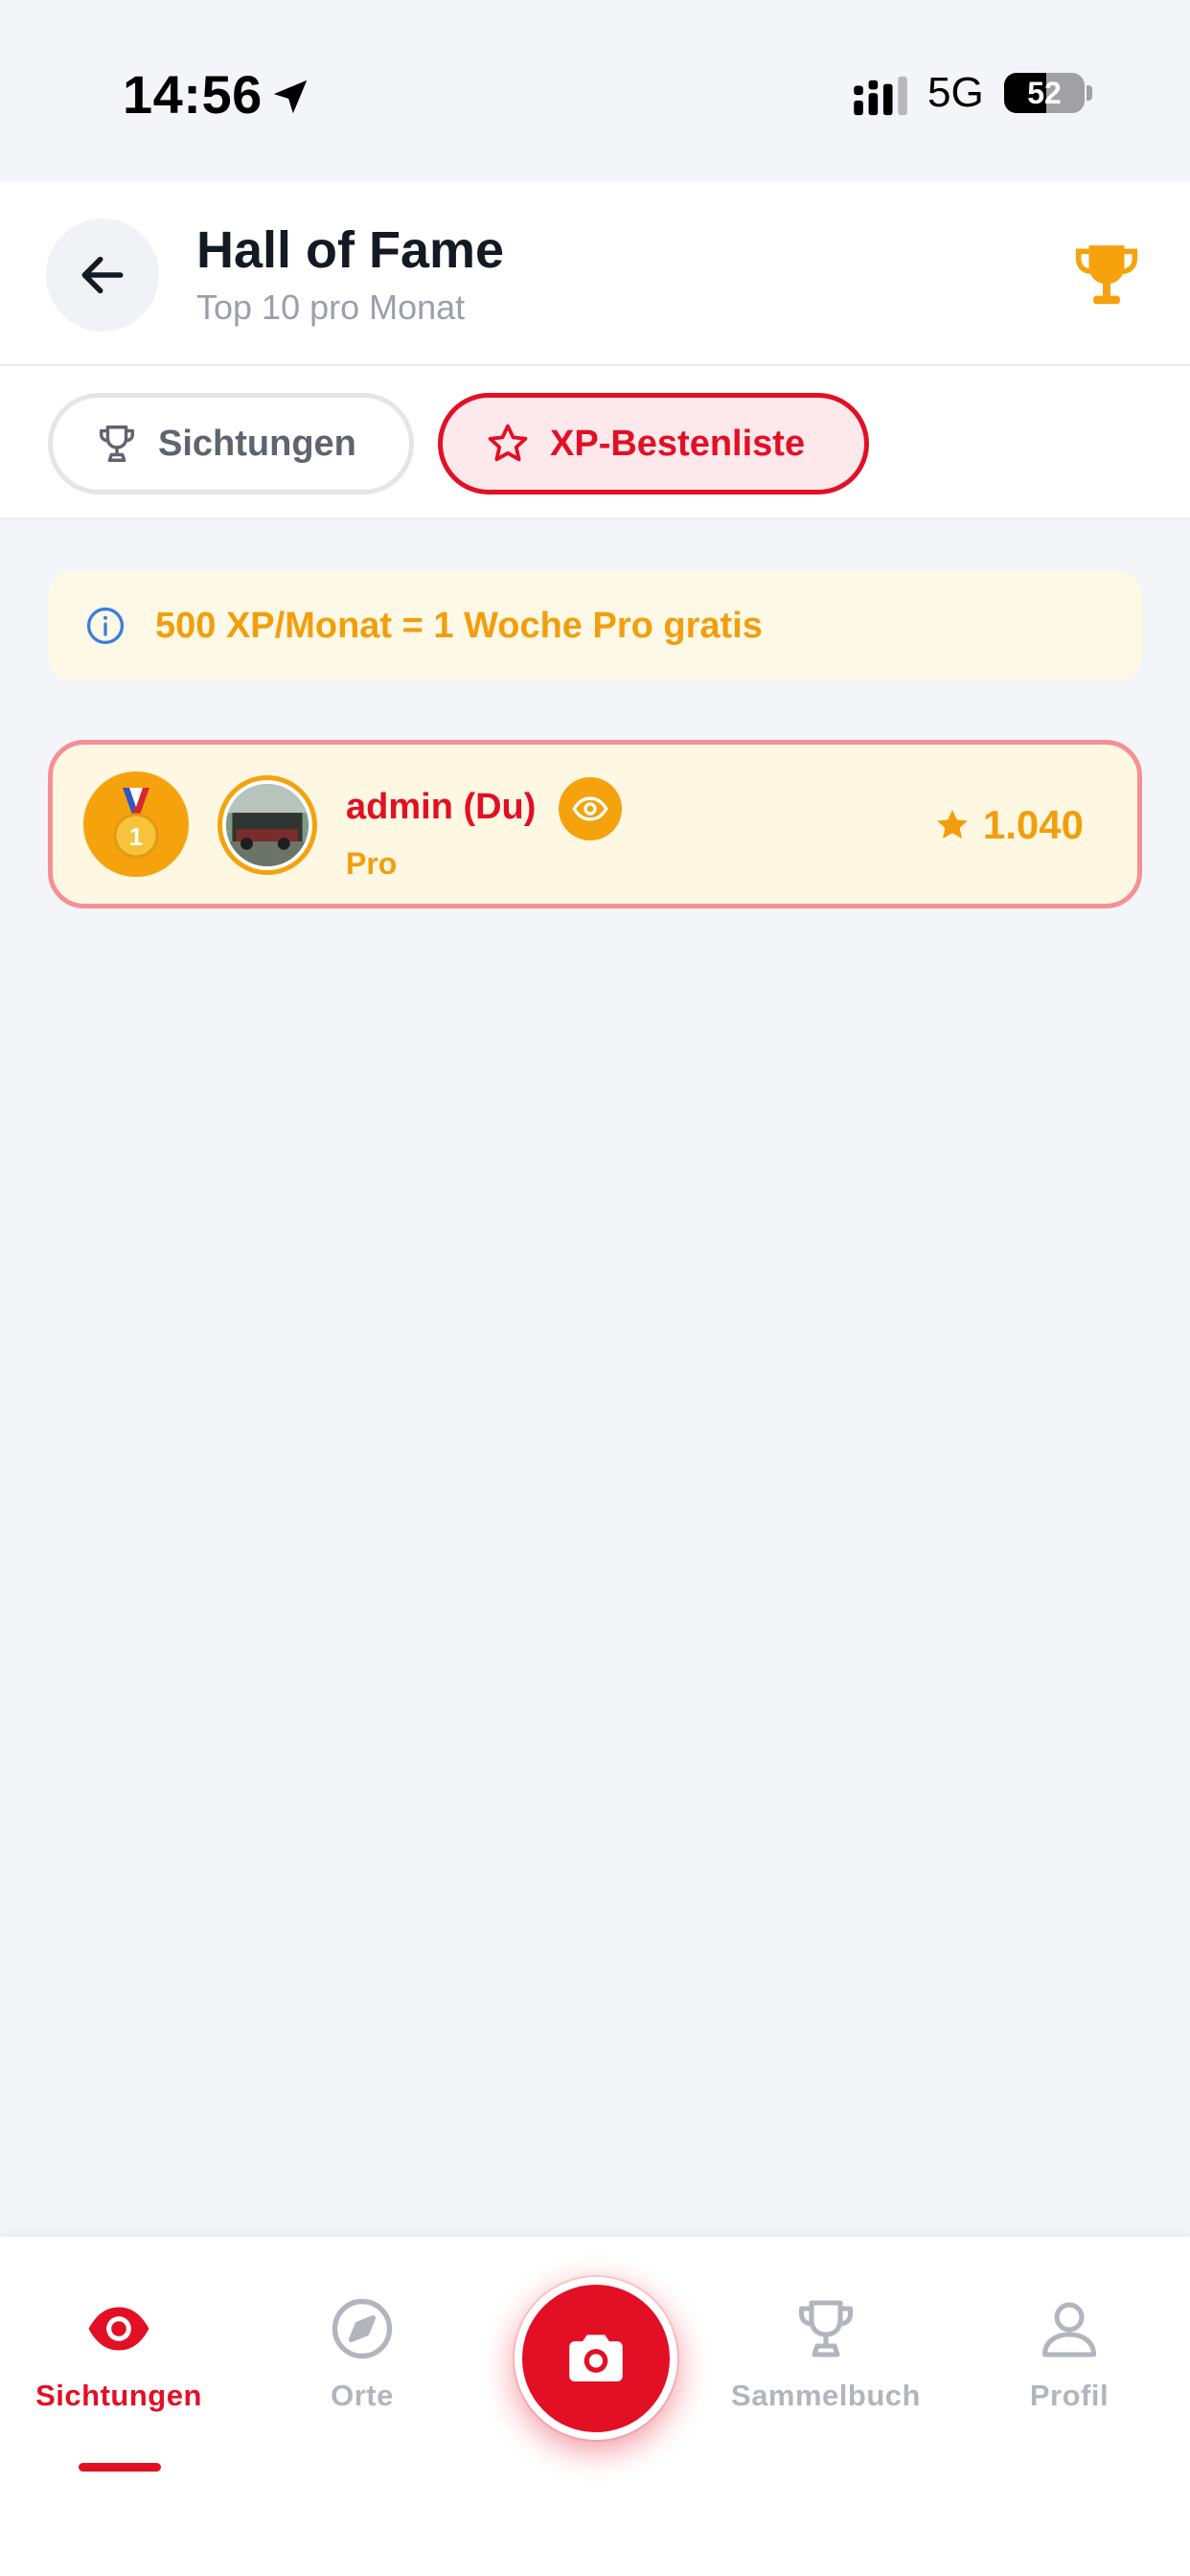 This screenshot has height=2576, width=1190. Describe the element at coordinates (350, 250) in the screenshot. I see `page-title: Hall of Fame` at that location.